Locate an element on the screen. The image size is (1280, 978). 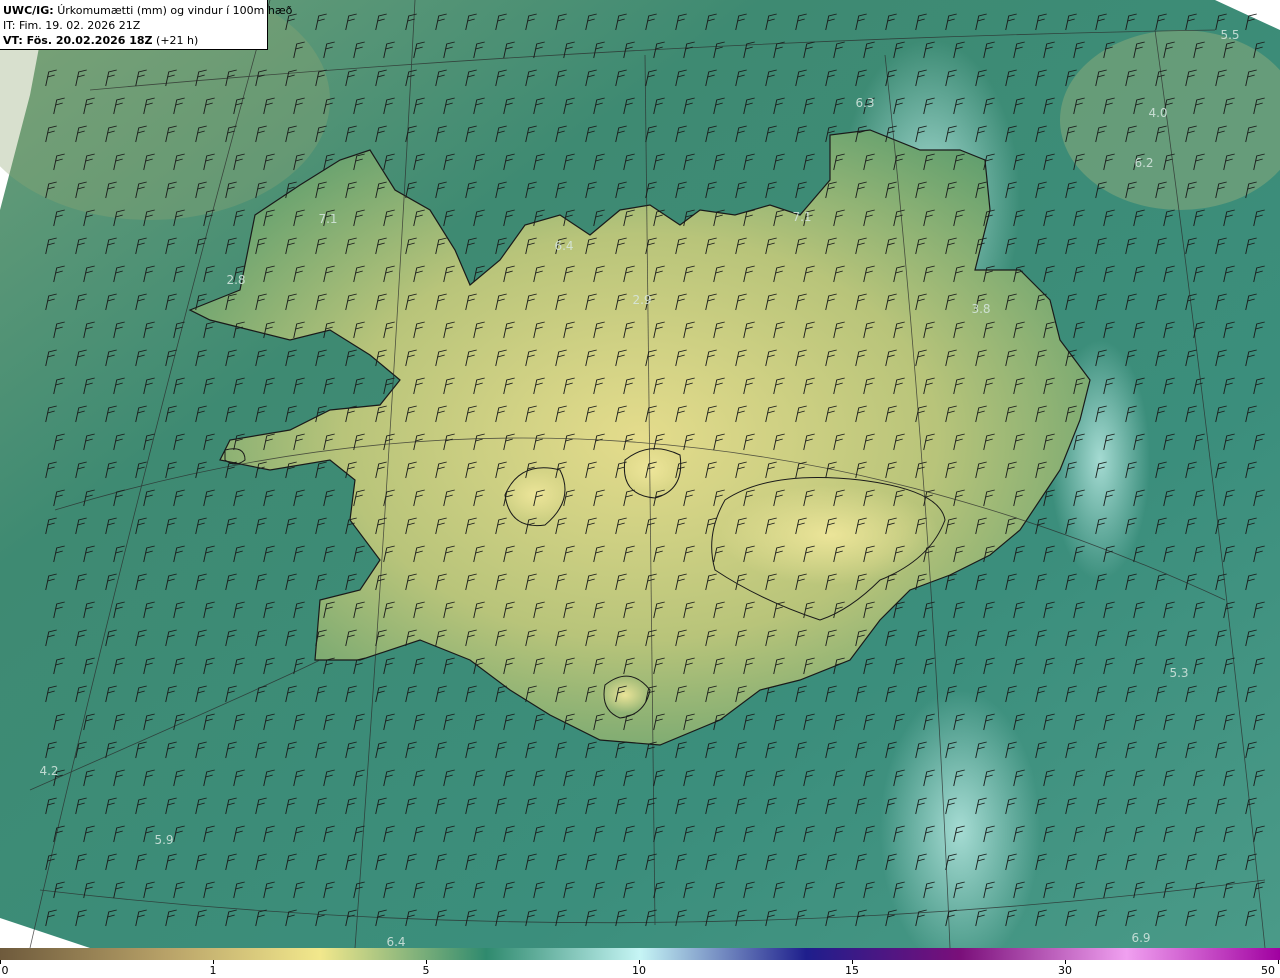
value-label: 5.5 is located at coordinates (1230, 35).